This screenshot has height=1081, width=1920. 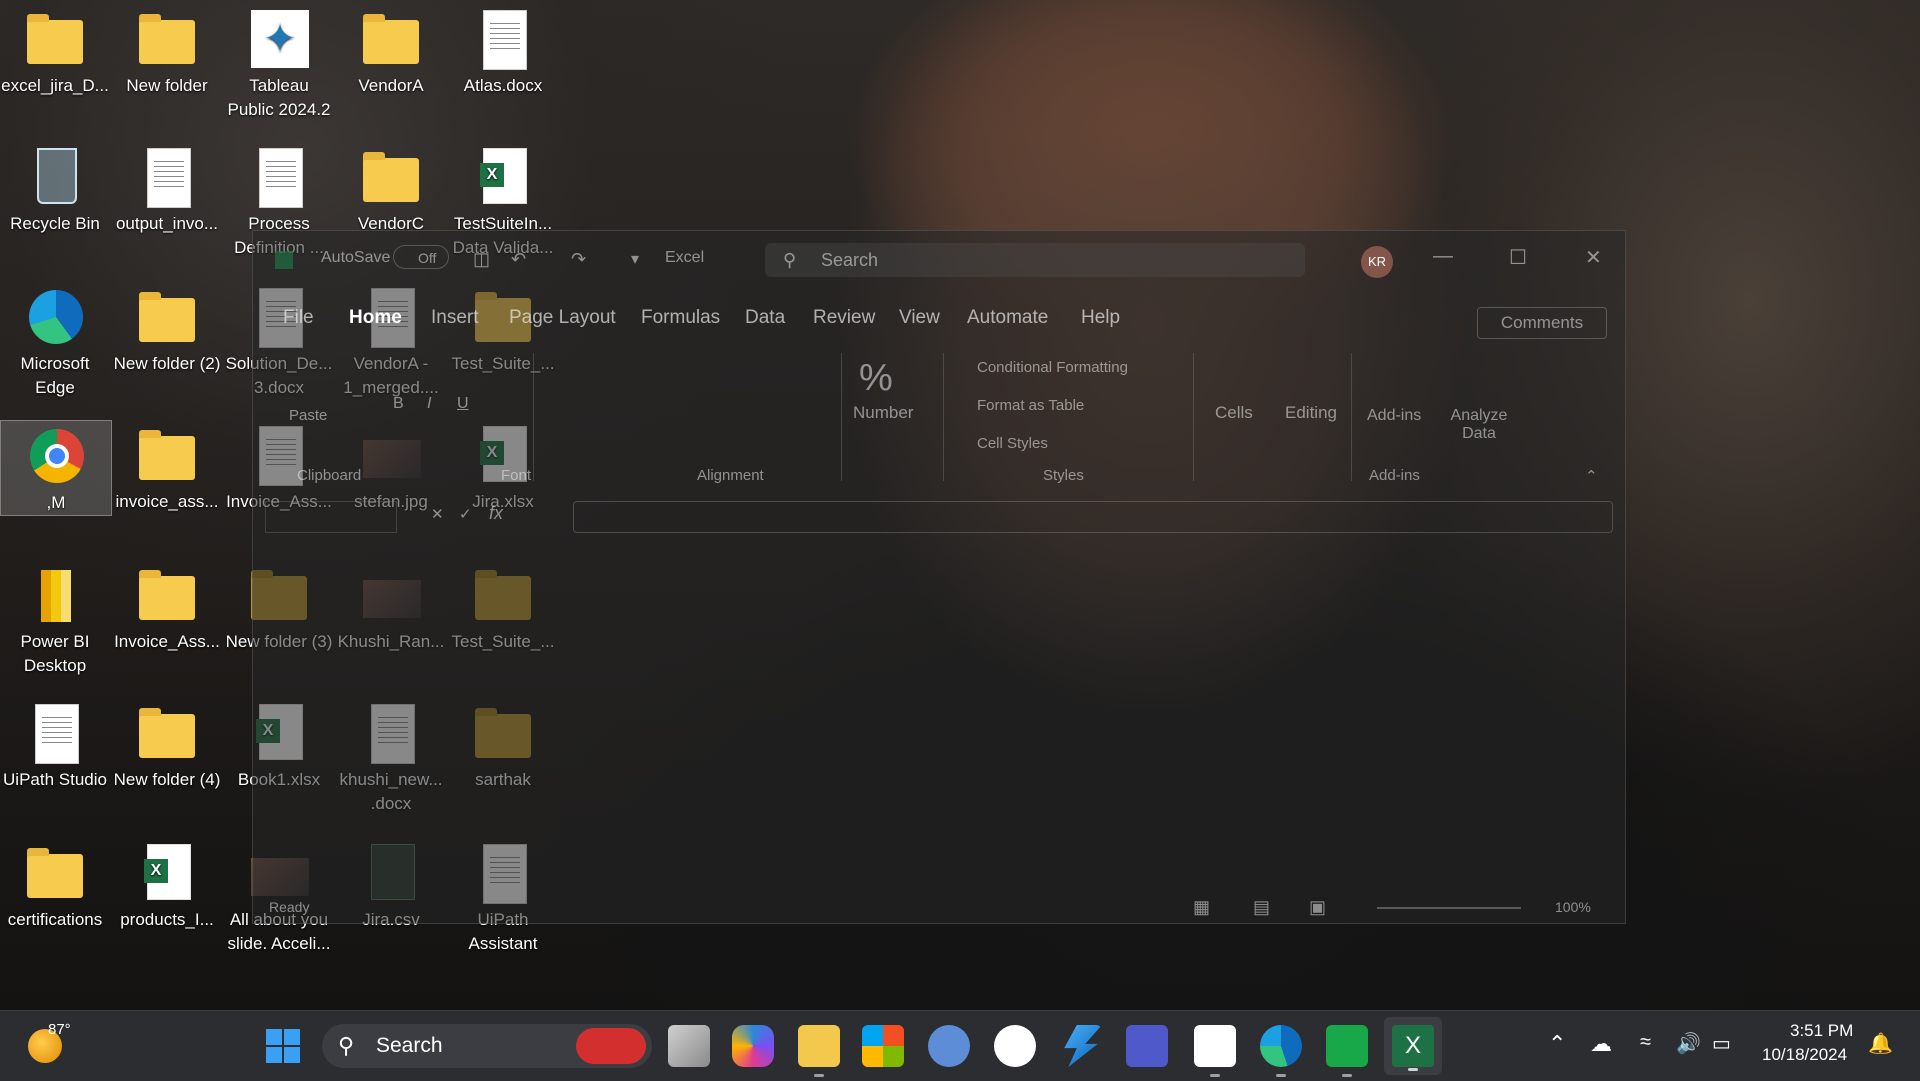 What do you see at coordinates (56, 502) in the screenshot?
I see `desktop-icon-label: ,M` at bounding box center [56, 502].